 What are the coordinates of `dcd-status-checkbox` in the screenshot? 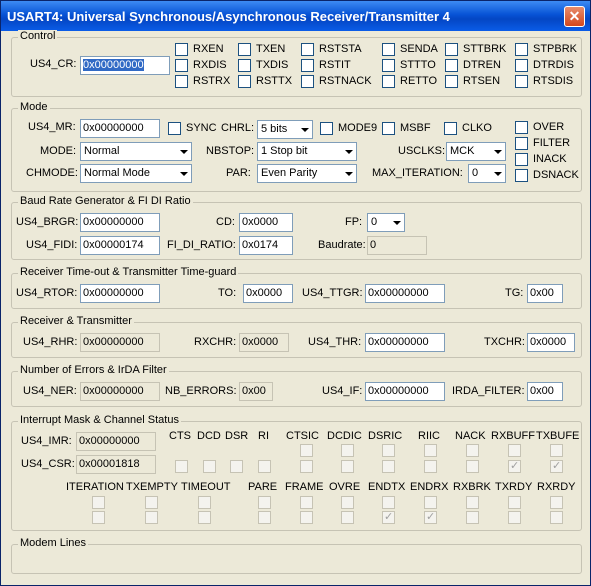 It's located at (209, 466).